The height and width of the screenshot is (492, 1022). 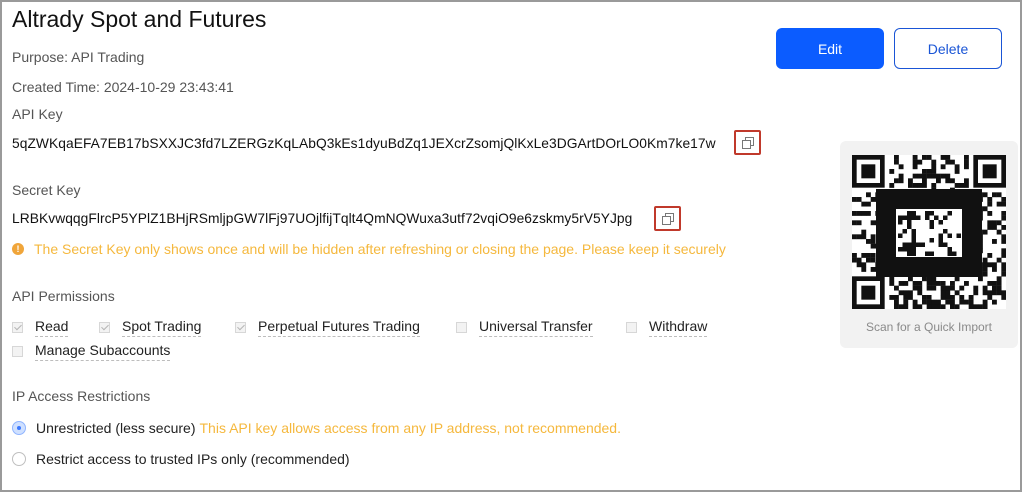 What do you see at coordinates (103, 351) in the screenshot?
I see `permission-label: Manage Subaccounts` at bounding box center [103, 351].